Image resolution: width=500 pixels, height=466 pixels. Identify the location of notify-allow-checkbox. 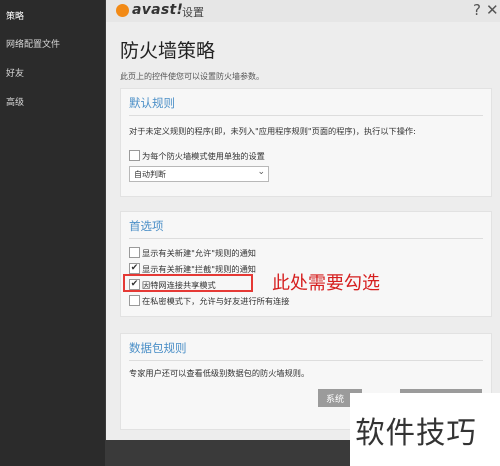
(134, 252).